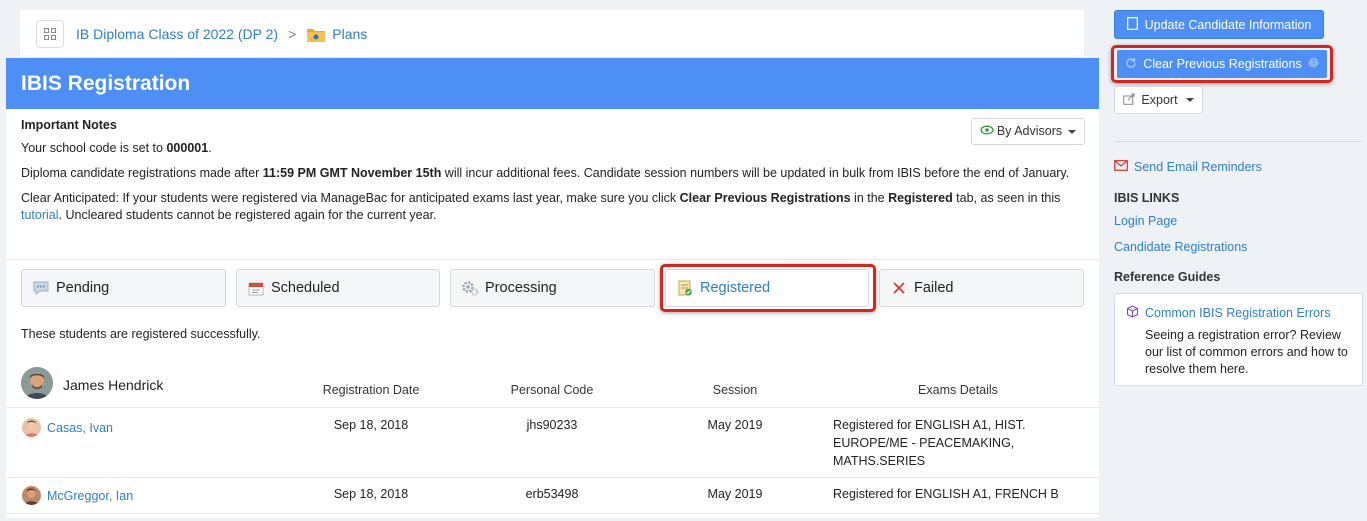  I want to click on send-email-reminders-link: Send Email Reminders, so click(1188, 167).